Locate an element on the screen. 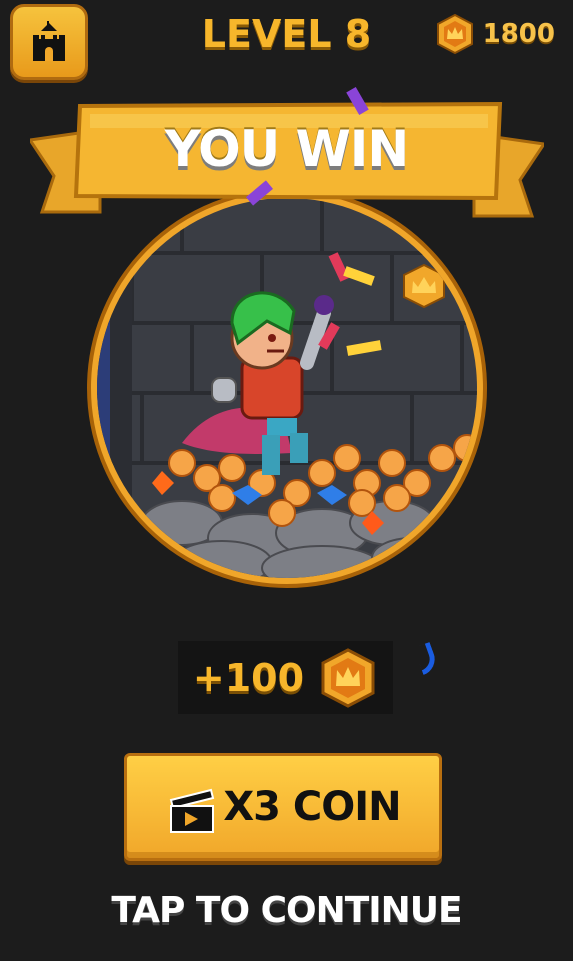  reward-panel: +100 is located at coordinates (285, 677).